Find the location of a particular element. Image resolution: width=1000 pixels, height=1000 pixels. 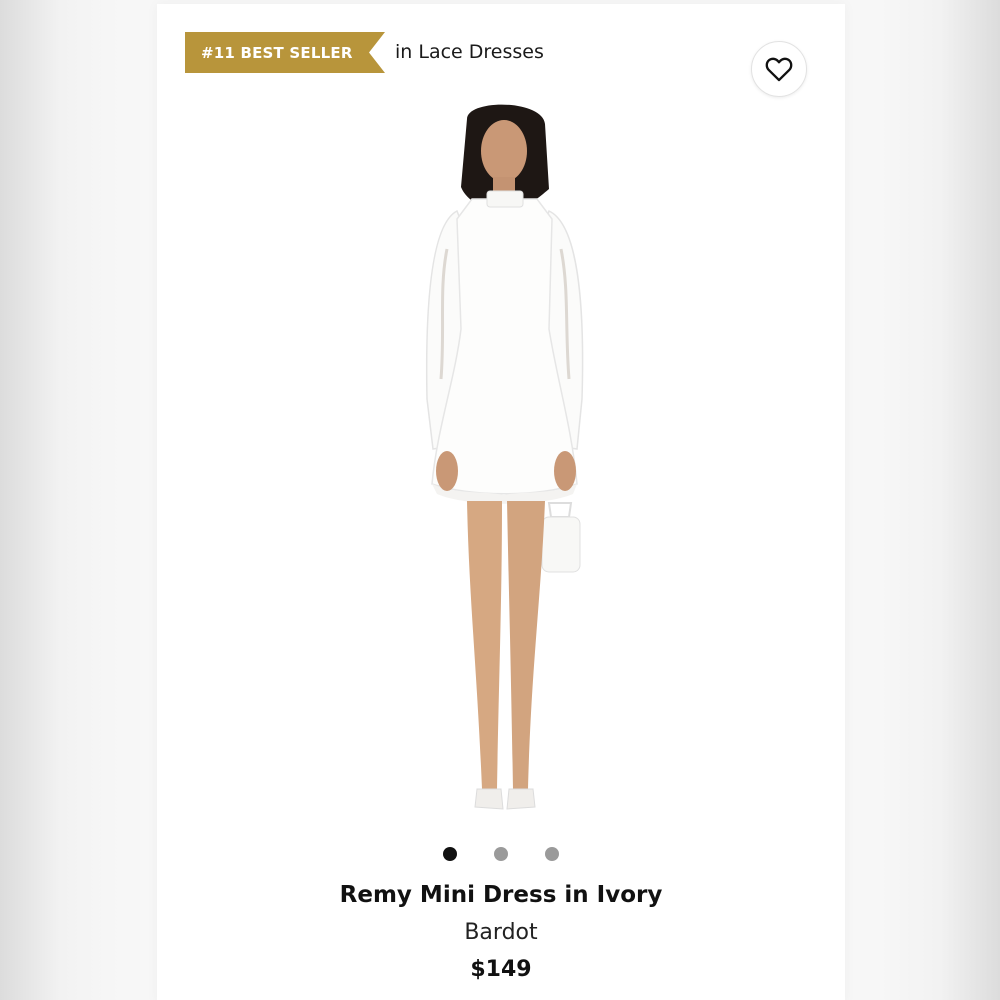

best-seller-badge: #11 BEST SELLER is located at coordinates (285, 52).